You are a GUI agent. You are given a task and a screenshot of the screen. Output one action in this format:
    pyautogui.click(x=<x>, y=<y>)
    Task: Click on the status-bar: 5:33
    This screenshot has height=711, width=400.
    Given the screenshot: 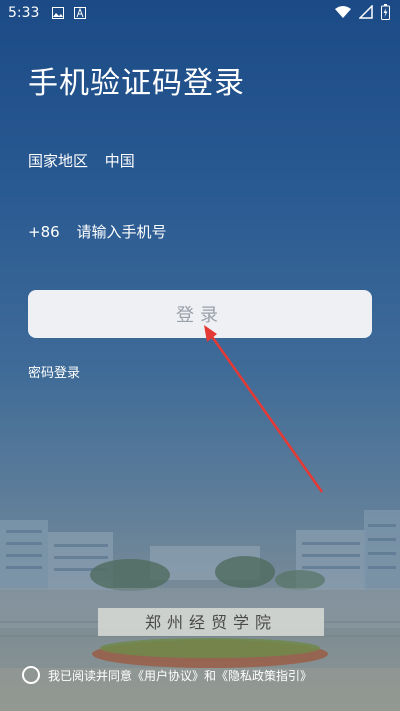 What is the action you would take?
    pyautogui.click(x=200, y=14)
    